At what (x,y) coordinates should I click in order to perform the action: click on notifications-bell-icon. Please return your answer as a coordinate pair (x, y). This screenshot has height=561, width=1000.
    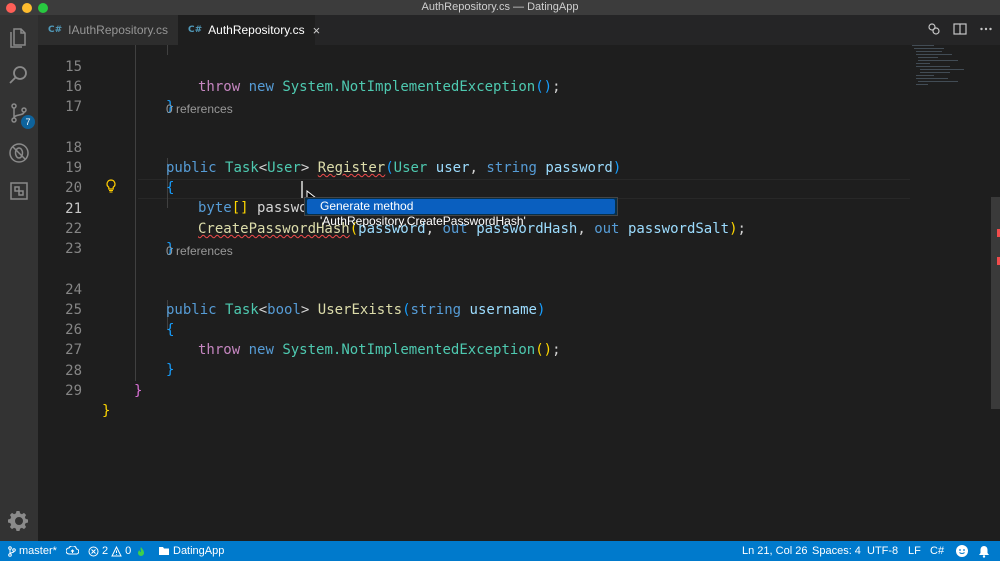
    Looking at the image, I should click on (984, 551).